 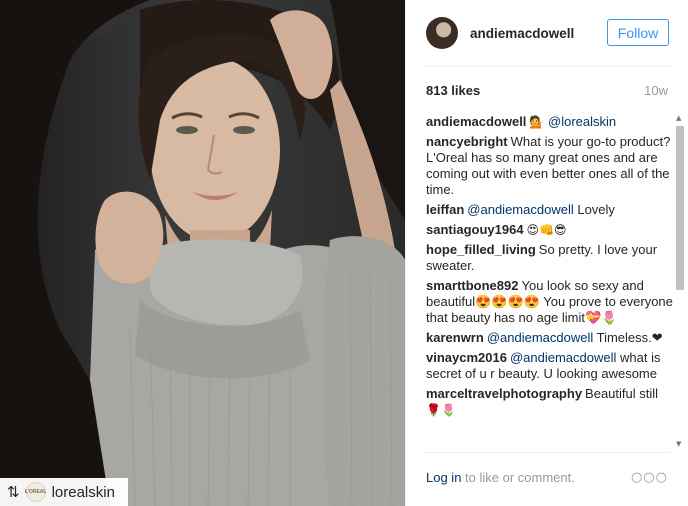 I want to click on comment-item: andiemacdowell 💁 @lorealskin, so click(x=550, y=122).